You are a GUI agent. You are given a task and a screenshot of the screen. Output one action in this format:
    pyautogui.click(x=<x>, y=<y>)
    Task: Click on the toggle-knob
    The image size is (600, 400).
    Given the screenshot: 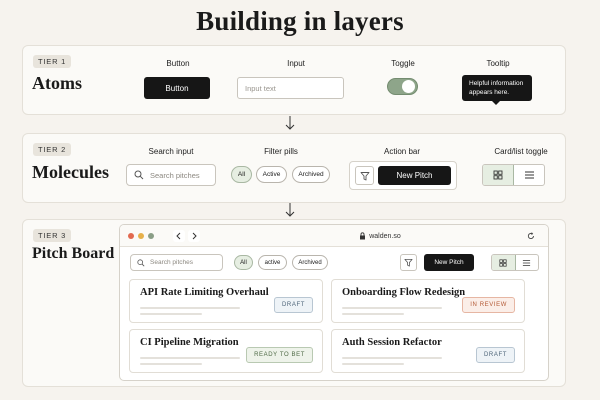 What is the action you would take?
    pyautogui.click(x=408, y=86)
    